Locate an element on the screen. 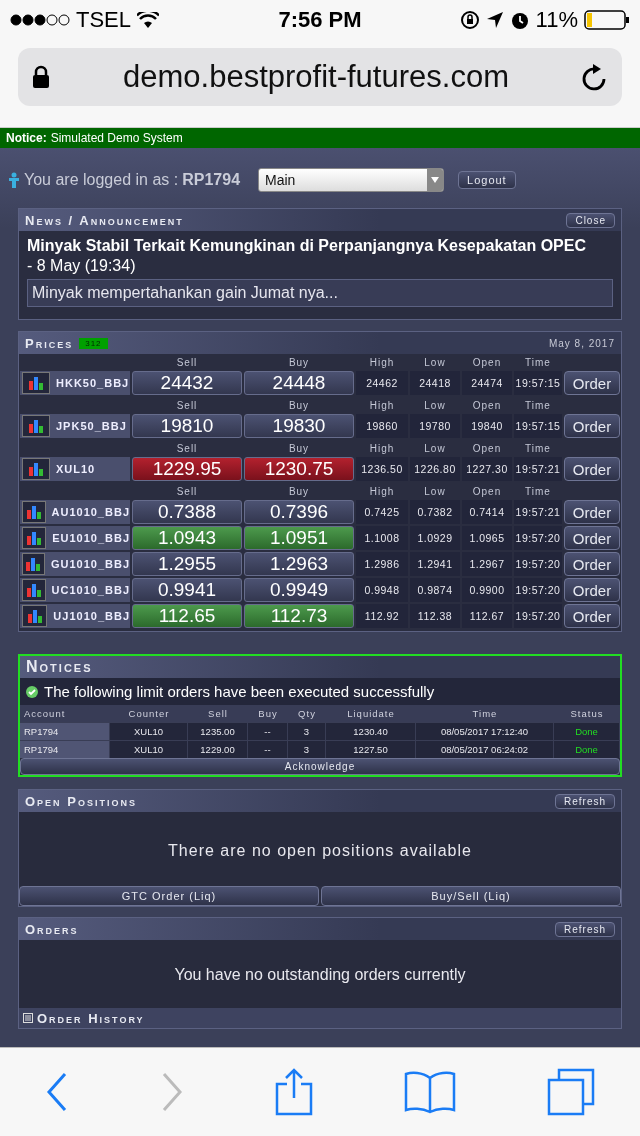 Image resolution: width=640 pixels, height=1136 pixels. open-cell: 1.0965 is located at coordinates (487, 538).